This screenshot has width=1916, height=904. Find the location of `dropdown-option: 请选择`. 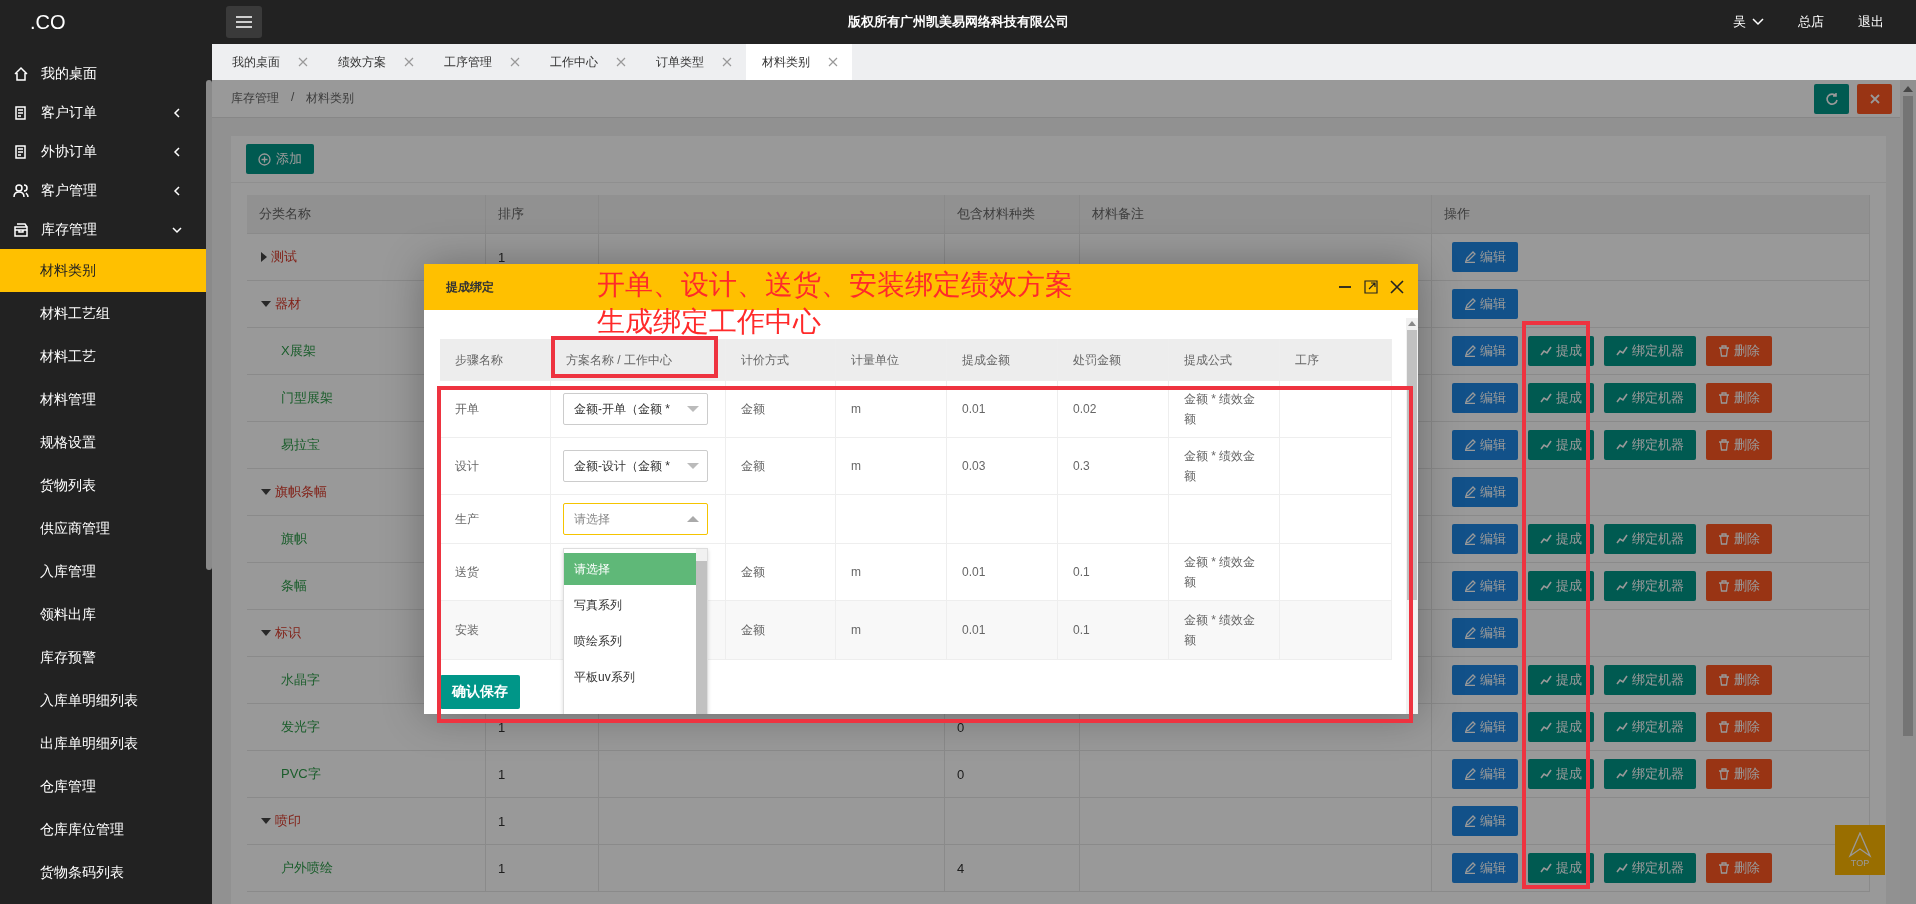

dropdown-option: 请选择 is located at coordinates (630, 569).